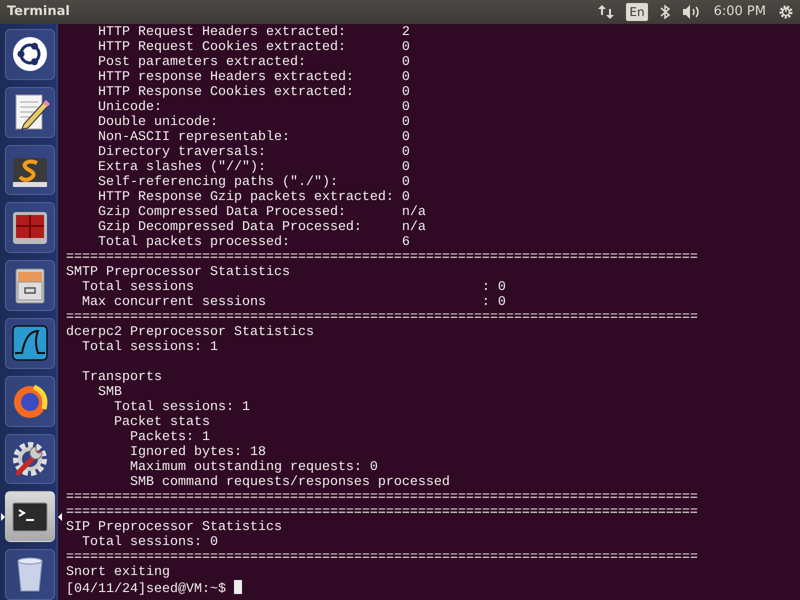  What do you see at coordinates (149, 542) in the screenshot?
I see `terminal-line: Total sessions: 0` at bounding box center [149, 542].